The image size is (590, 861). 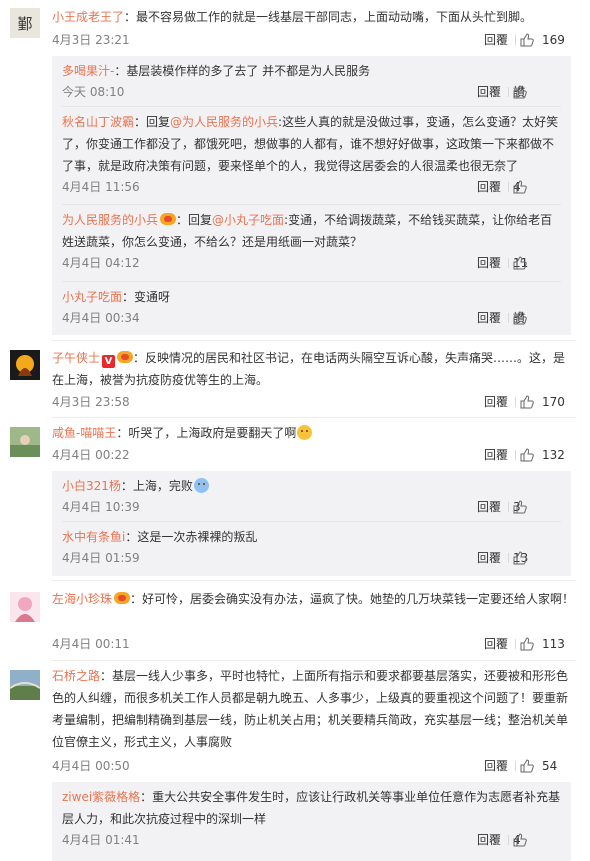 I want to click on reply-time: 4月4日 01:41, so click(x=101, y=840).